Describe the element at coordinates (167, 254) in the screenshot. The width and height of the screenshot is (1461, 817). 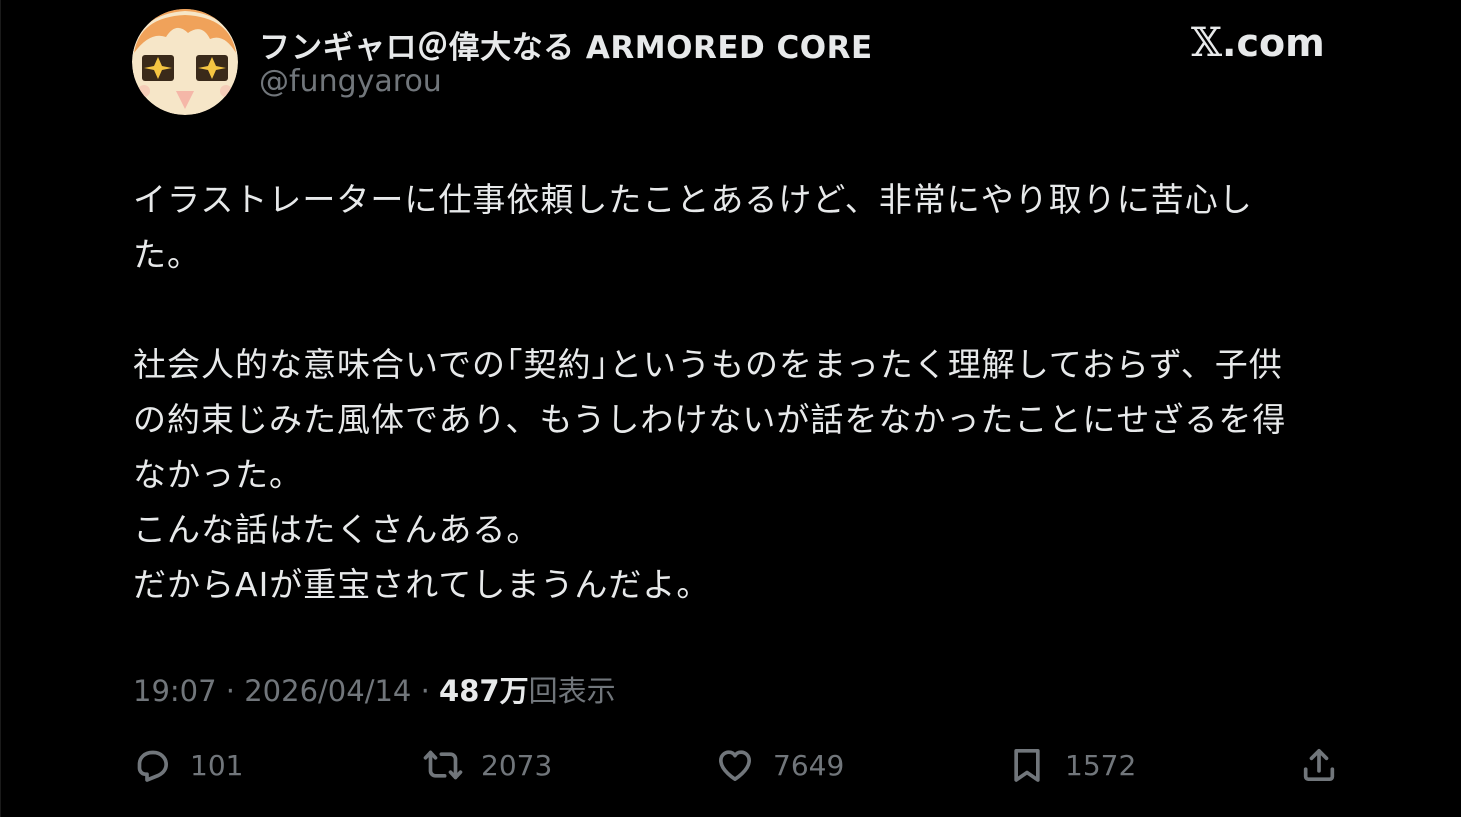
I see `tweet-line: た。` at that location.